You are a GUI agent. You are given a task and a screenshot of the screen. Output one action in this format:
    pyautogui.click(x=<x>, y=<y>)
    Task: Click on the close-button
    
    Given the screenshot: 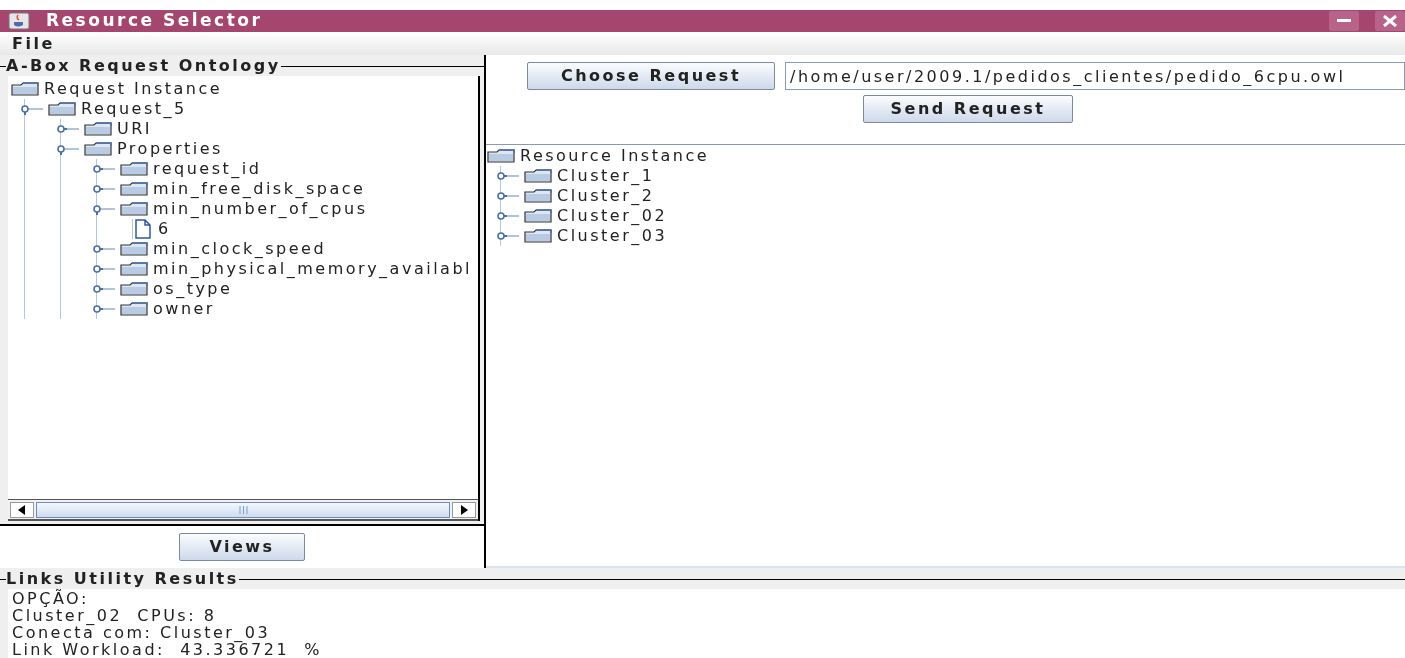 What is the action you would take?
    pyautogui.click(x=1390, y=21)
    